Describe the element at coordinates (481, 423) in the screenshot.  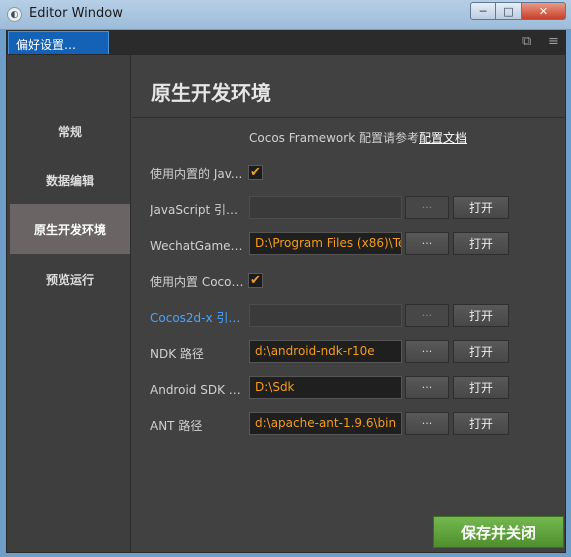
I see `ant-open-button: 打开` at that location.